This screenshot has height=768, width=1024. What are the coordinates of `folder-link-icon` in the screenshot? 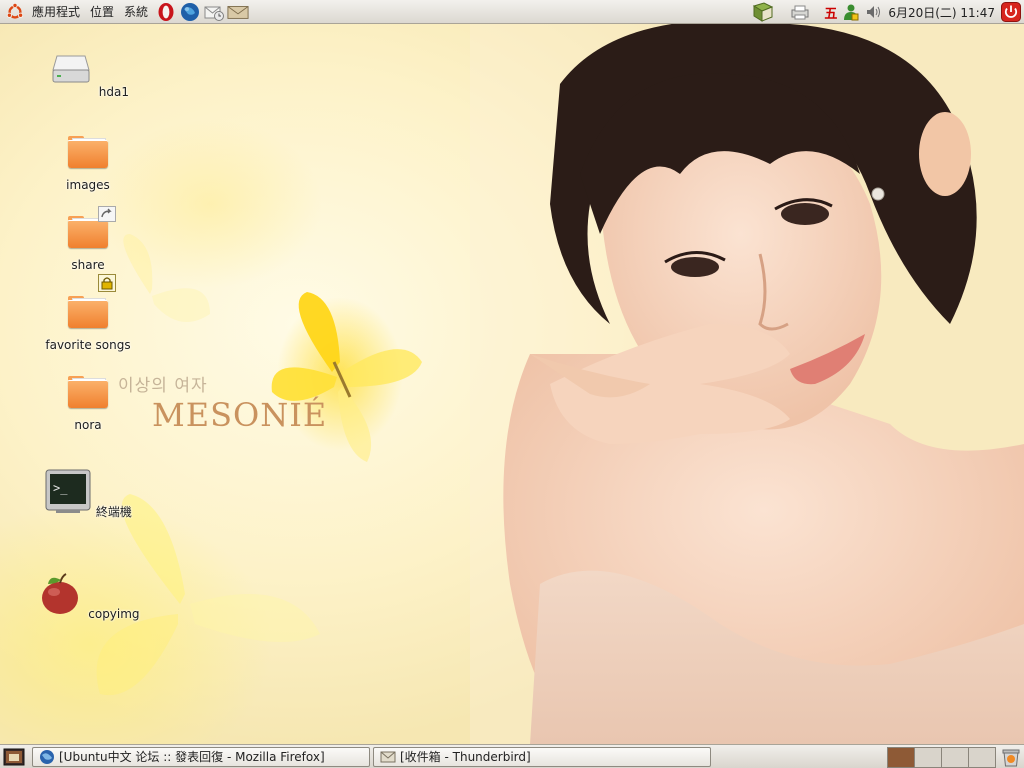 It's located at (90, 231).